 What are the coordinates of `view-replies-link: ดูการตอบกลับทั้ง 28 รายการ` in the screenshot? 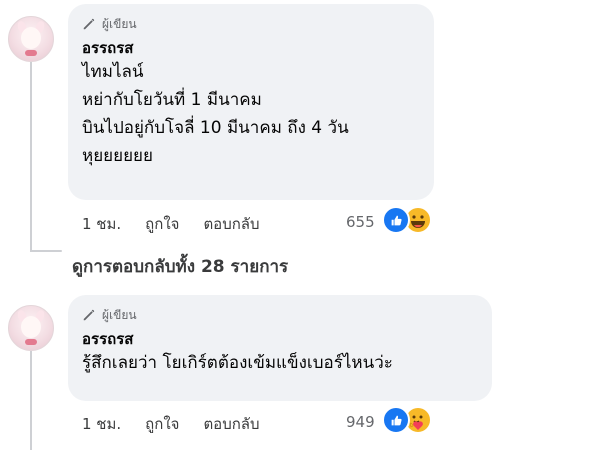 It's located at (180, 266).